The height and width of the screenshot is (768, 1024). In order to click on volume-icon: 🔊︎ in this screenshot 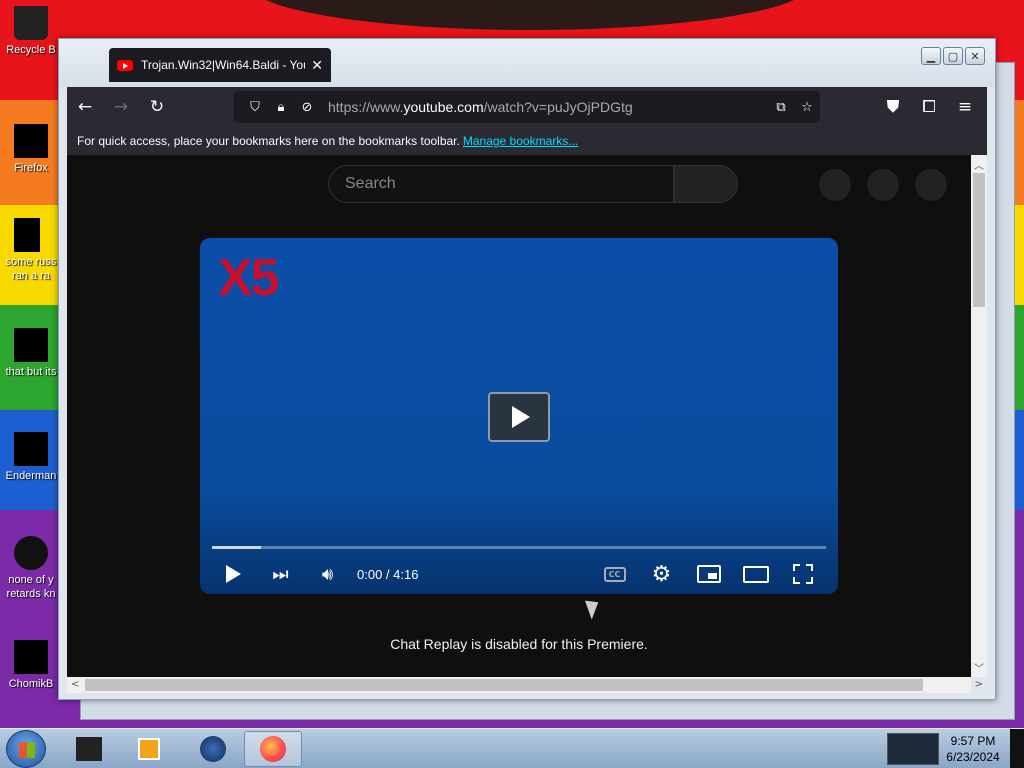, I will do `click(327, 574)`.